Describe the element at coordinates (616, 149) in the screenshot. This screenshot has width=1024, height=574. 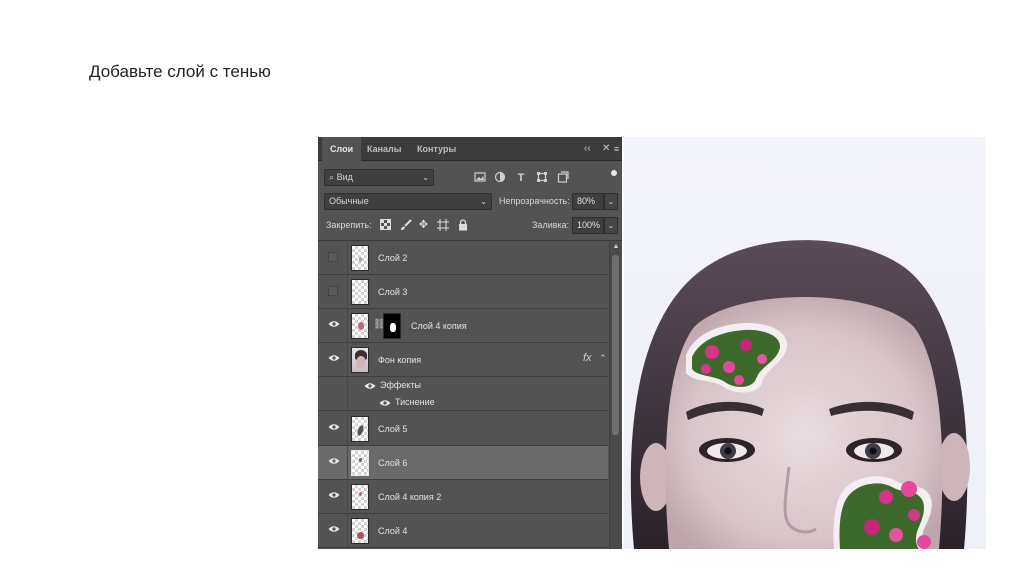
I see `panel-menu-icon: ≡` at that location.